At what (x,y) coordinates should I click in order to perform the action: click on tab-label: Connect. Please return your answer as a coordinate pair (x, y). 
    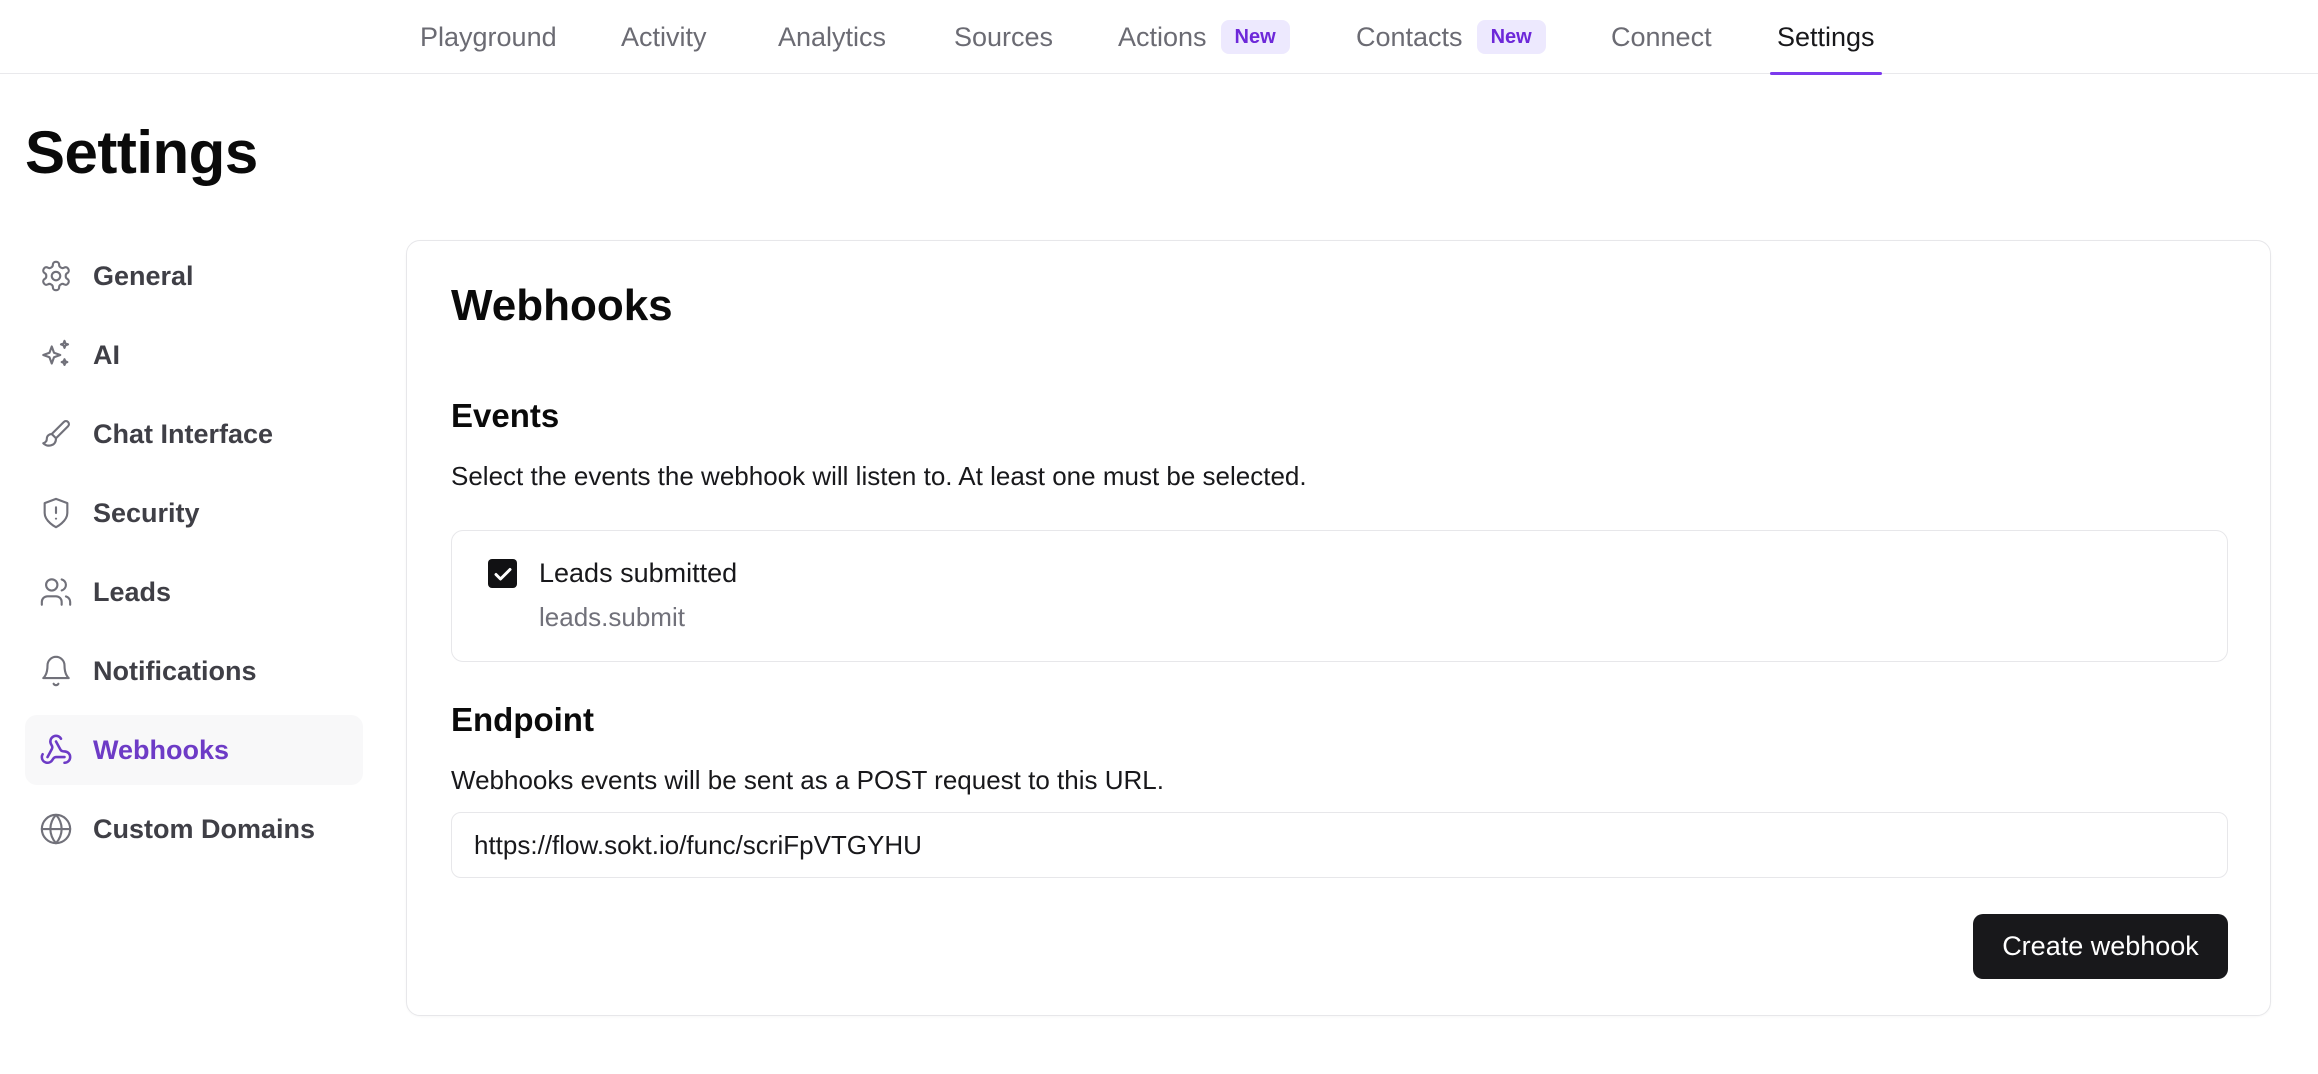
    Looking at the image, I should click on (1661, 36).